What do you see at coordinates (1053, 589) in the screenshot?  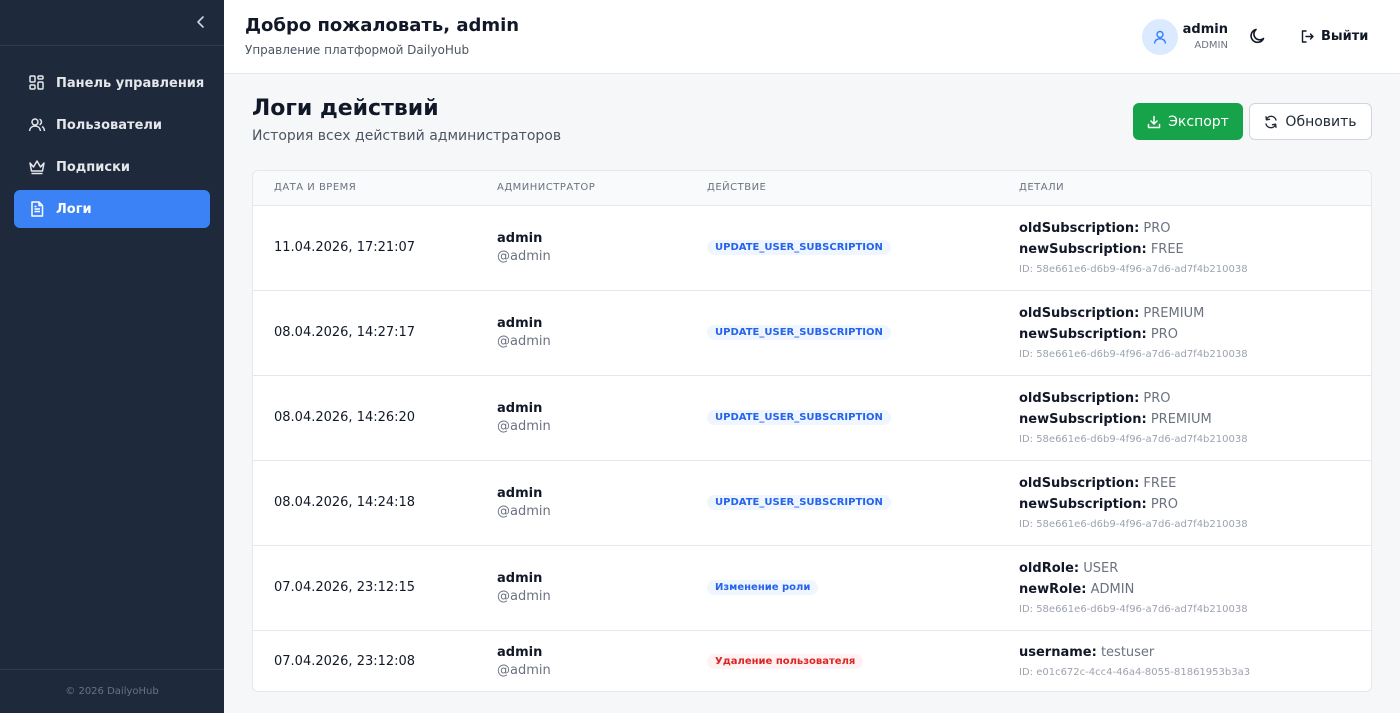 I see `detail-key: newRole:` at bounding box center [1053, 589].